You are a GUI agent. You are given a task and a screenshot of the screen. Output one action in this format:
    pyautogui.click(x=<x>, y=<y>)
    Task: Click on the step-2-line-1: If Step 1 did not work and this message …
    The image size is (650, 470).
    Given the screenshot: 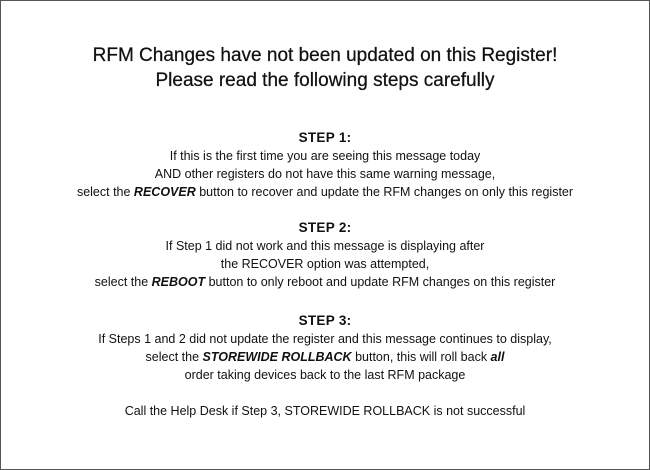 What is the action you would take?
    pyautogui.click(x=325, y=246)
    